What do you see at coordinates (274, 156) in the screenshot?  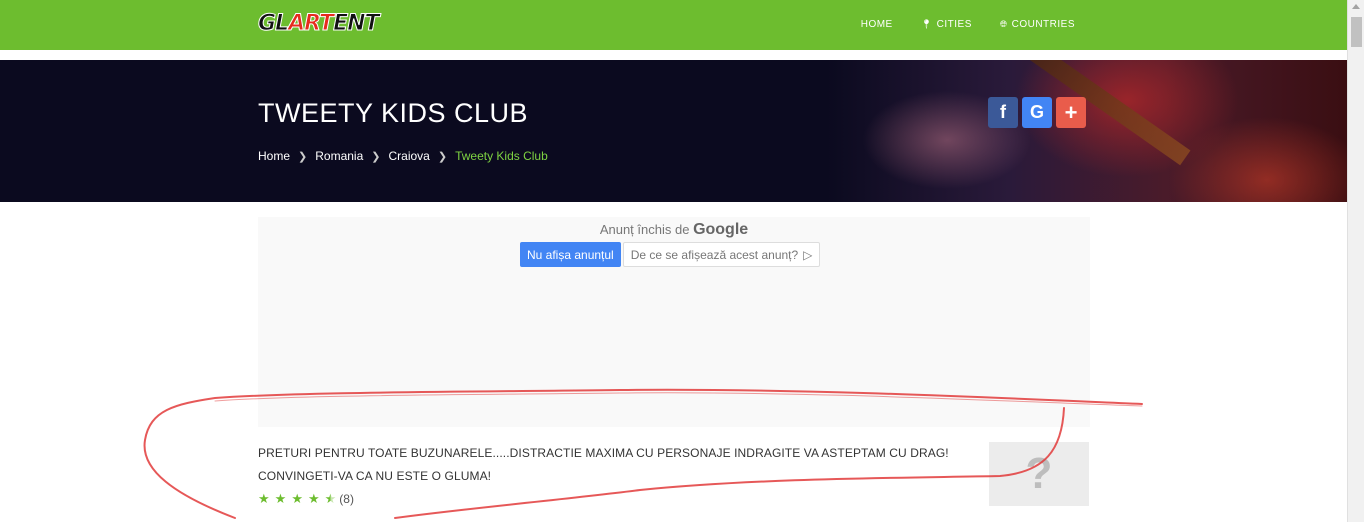 I see `breadcrumb-home: Home` at bounding box center [274, 156].